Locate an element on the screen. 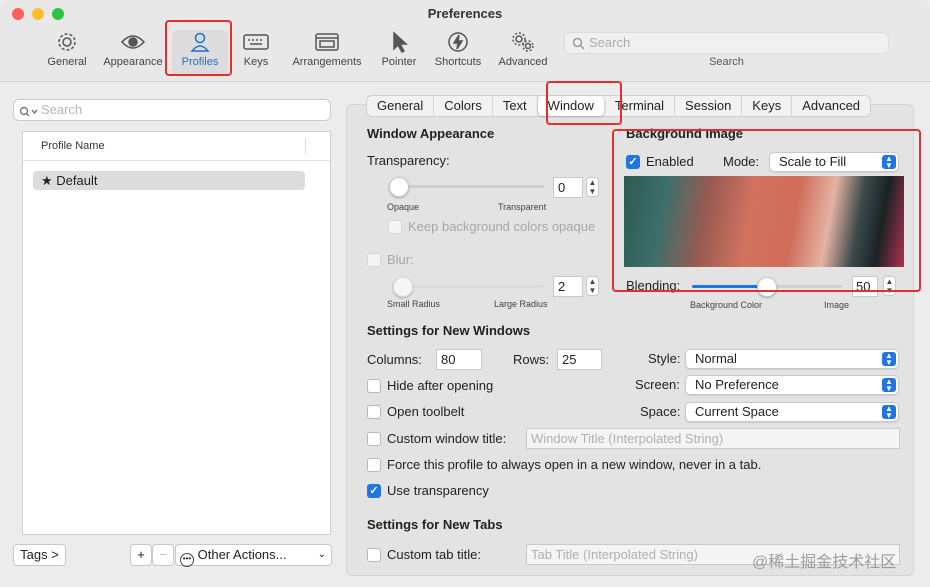 Image resolution: width=930 pixels, height=587 pixels. window-appearance-heading: Window Appearance is located at coordinates (431, 133).